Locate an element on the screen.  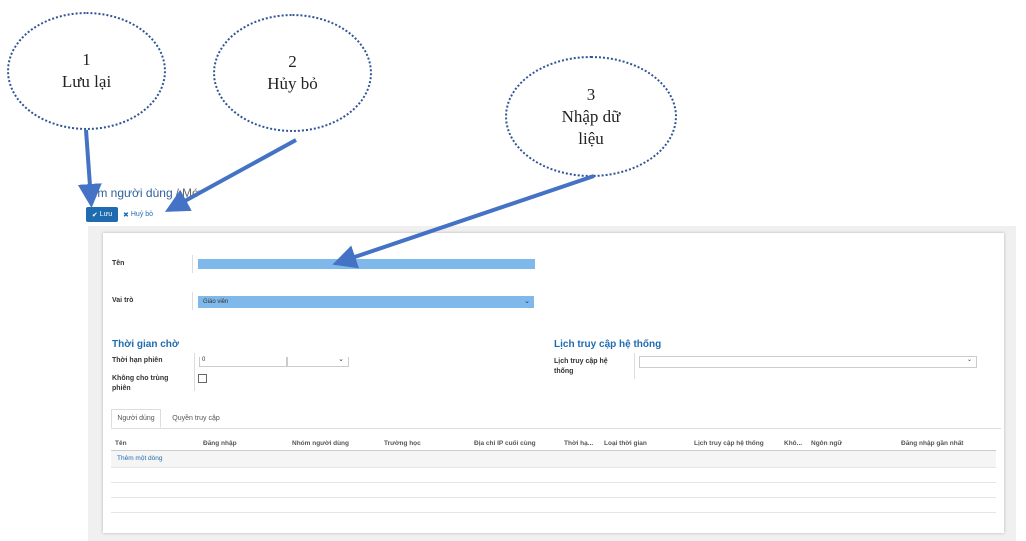
add-line-row is located at coordinates (553, 459).